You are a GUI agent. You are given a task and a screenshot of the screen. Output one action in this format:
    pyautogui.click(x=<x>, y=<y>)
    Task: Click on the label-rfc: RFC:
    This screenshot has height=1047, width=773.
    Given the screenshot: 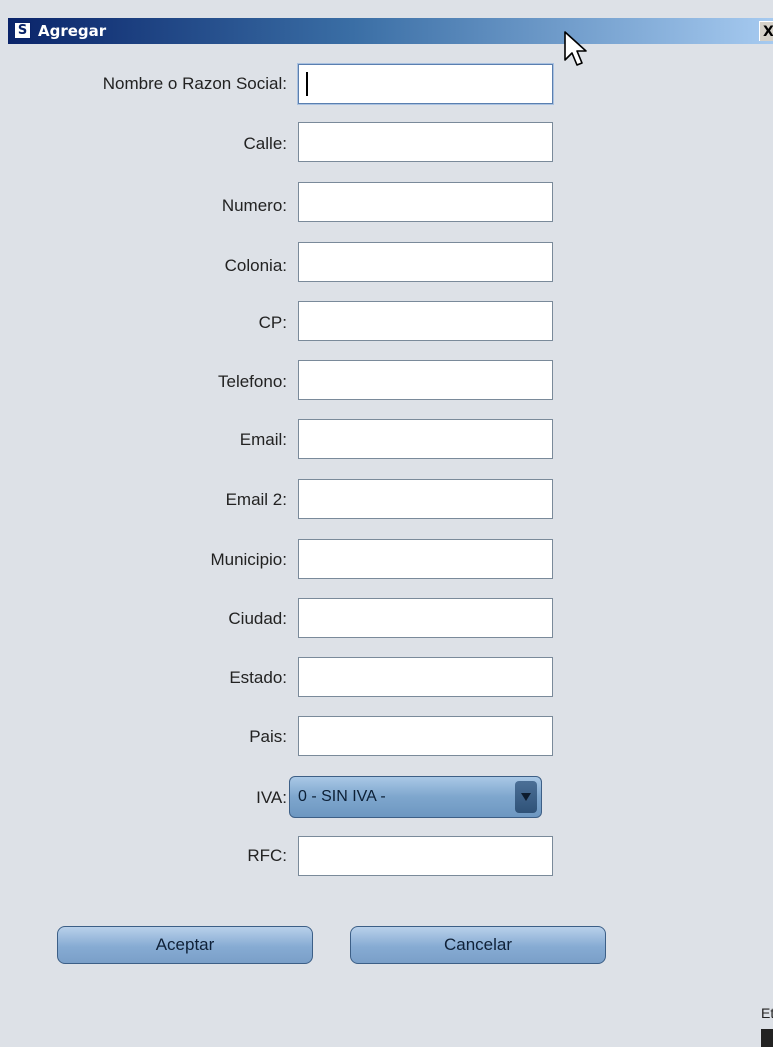 What is the action you would take?
    pyautogui.click(x=267, y=855)
    